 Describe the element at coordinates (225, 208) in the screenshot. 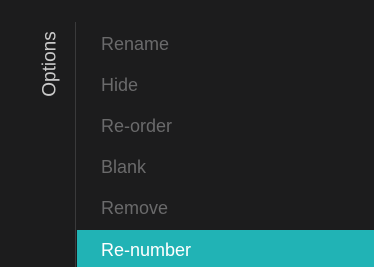

I see `menu-item-remove: Remove` at that location.